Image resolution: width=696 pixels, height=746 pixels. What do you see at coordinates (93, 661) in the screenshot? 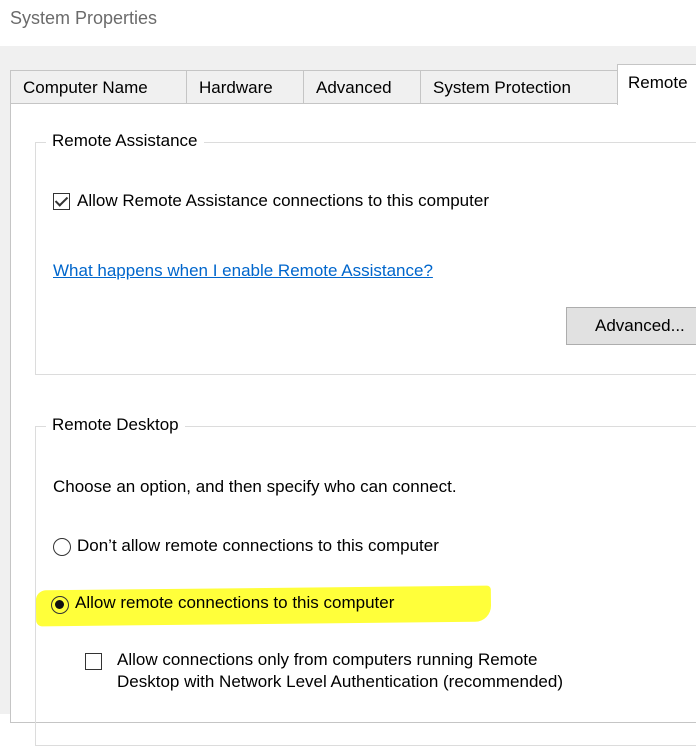
I see `nla-checkbox` at bounding box center [93, 661].